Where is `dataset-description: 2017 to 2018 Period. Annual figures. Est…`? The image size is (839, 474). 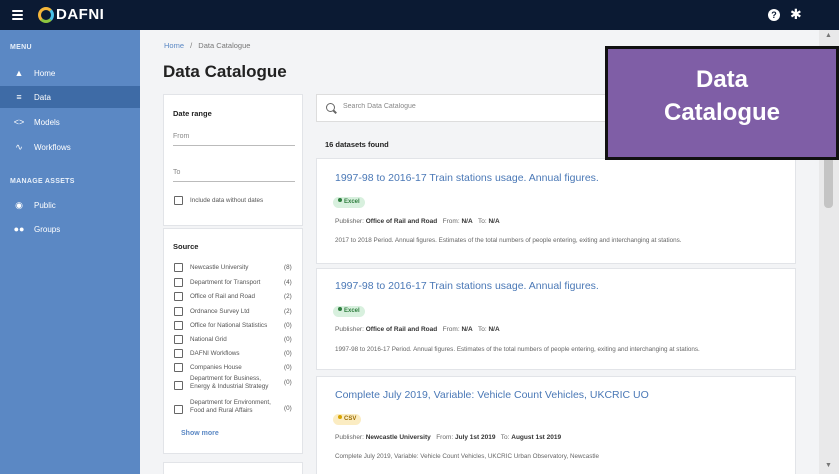
dataset-description: 2017 to 2018 Period. Annual figures. Est… is located at coordinates (508, 240).